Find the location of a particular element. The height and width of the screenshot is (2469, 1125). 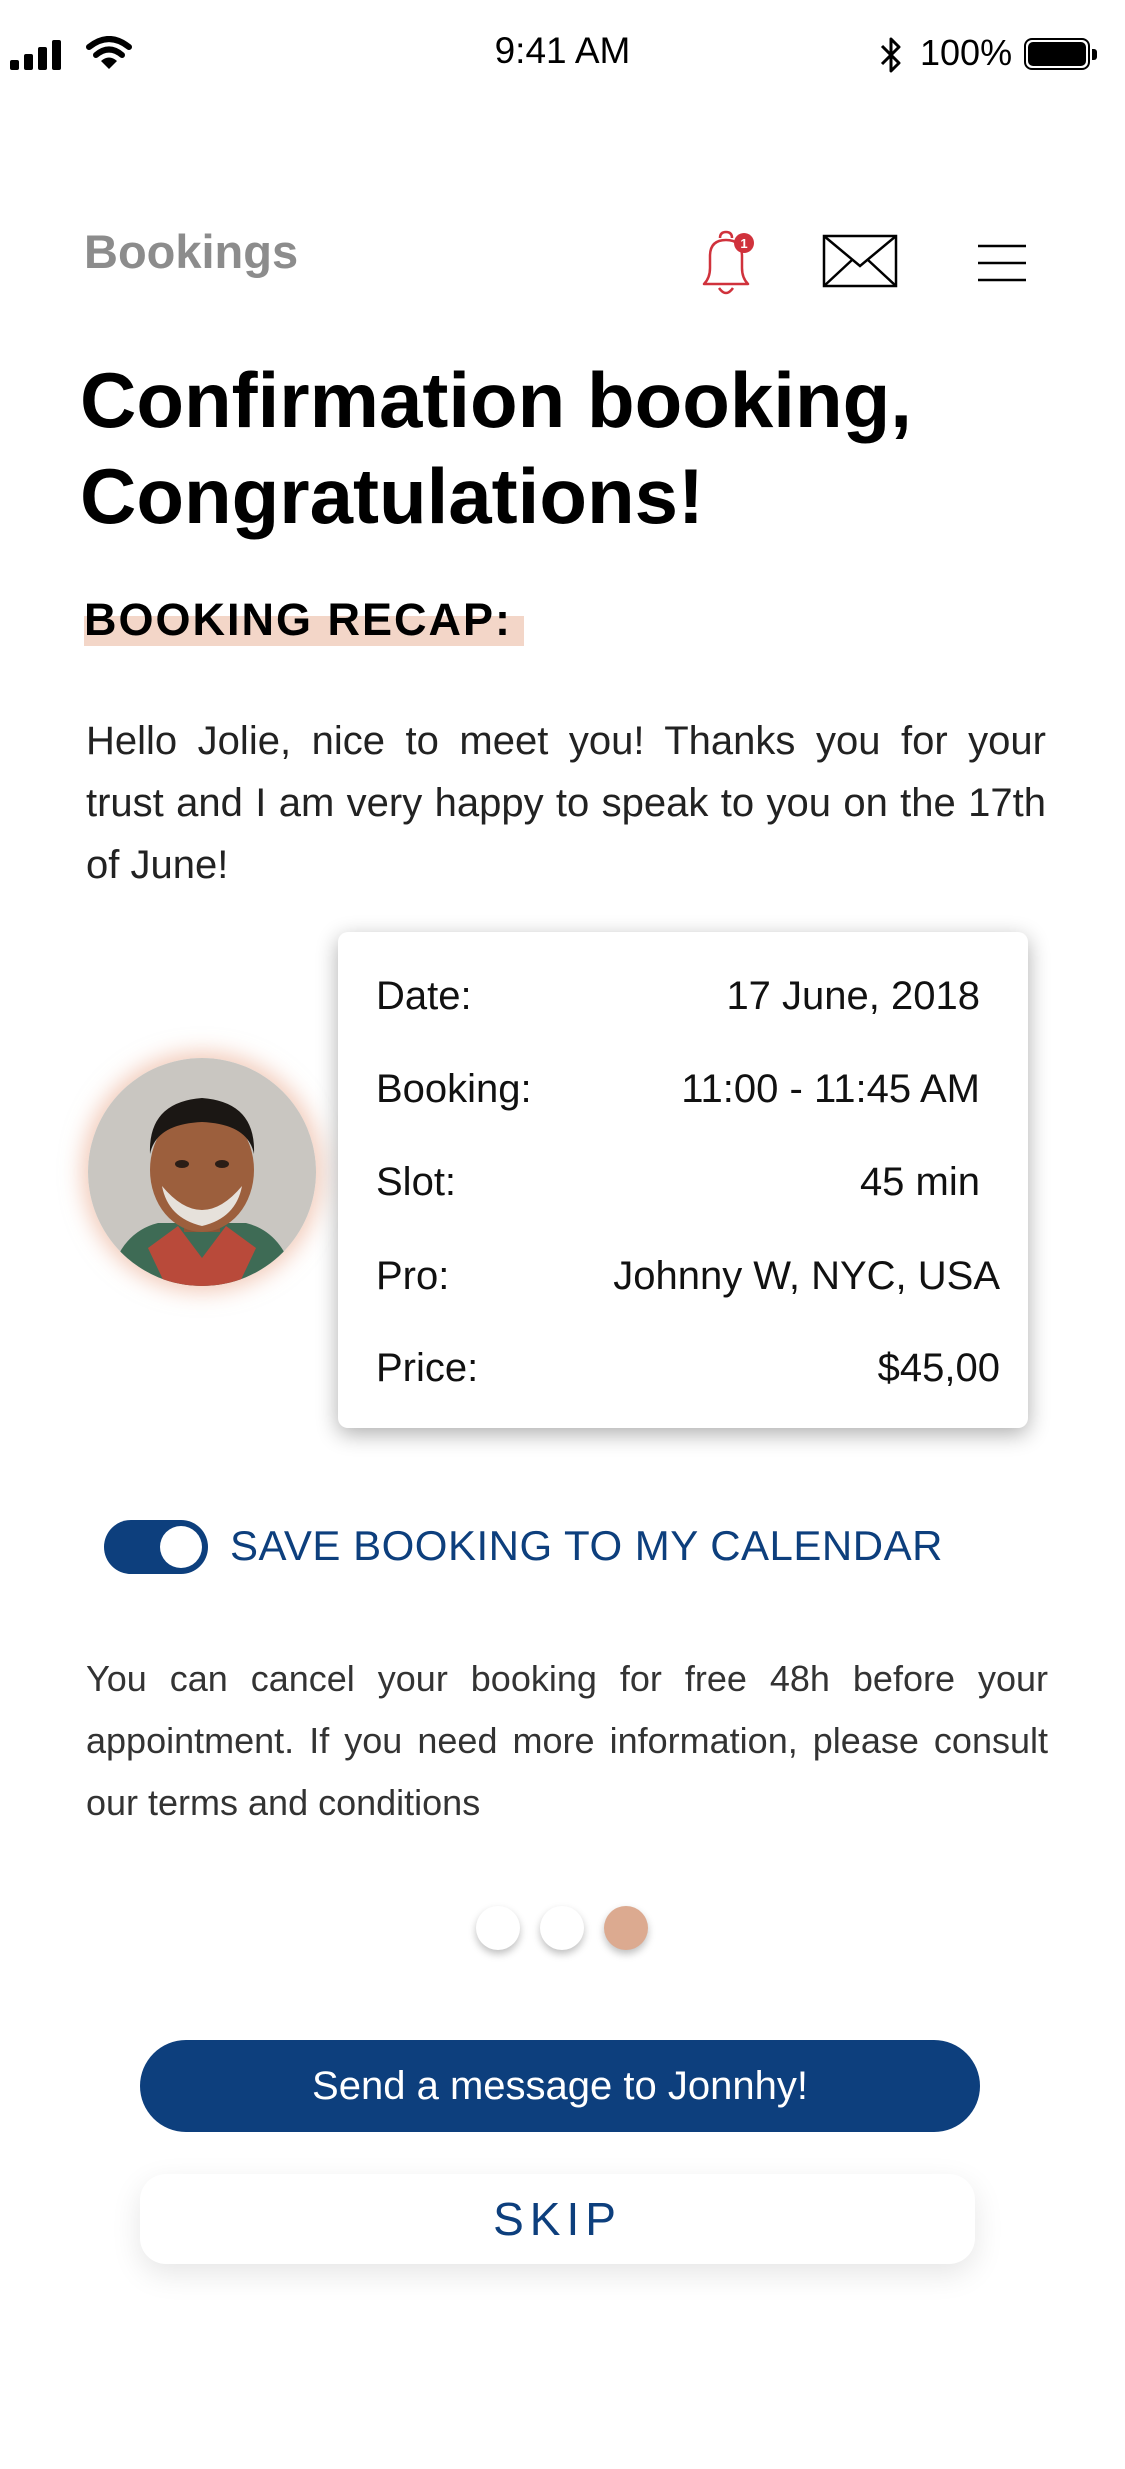

menu-button is located at coordinates (1002, 263).